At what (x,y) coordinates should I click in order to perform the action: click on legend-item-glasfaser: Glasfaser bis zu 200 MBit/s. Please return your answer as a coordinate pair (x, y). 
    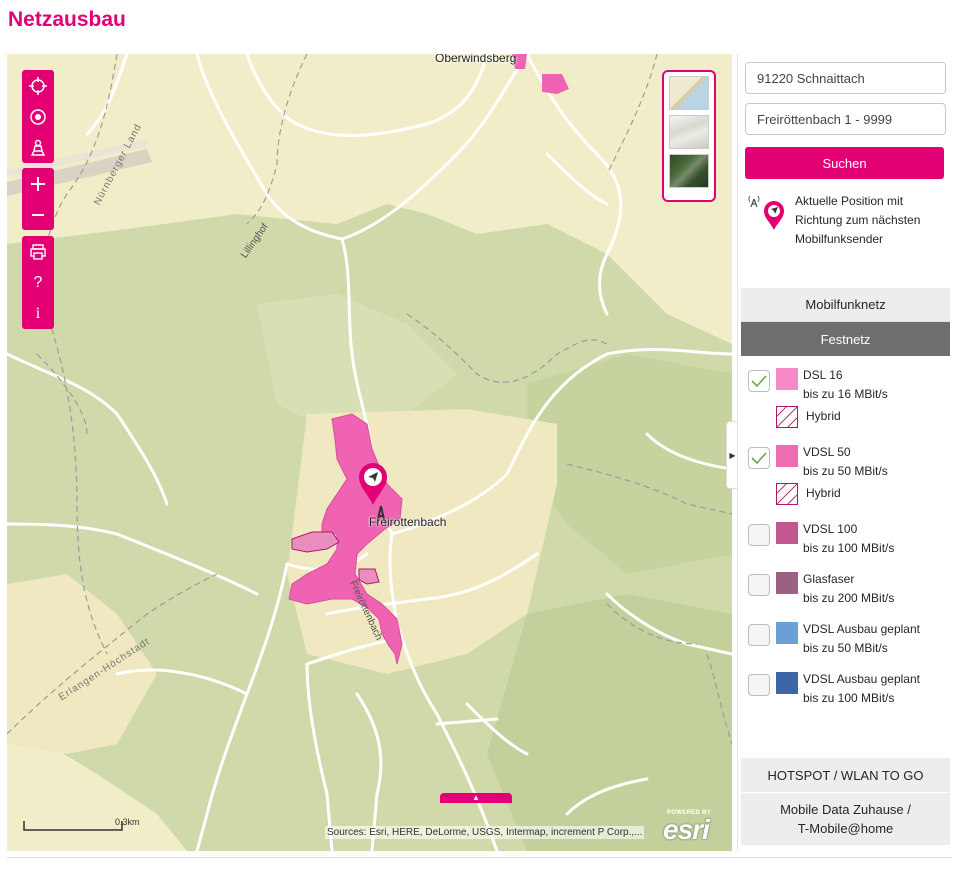
    Looking at the image, I should click on (849, 592).